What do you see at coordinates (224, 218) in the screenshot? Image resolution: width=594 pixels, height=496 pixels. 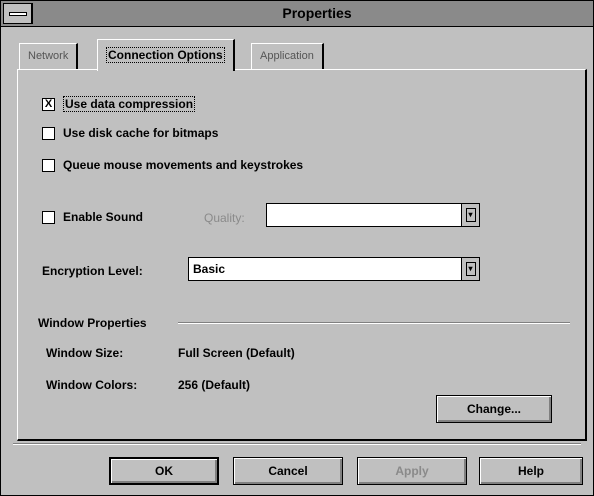 I see `quality-label: Quality:` at bounding box center [224, 218].